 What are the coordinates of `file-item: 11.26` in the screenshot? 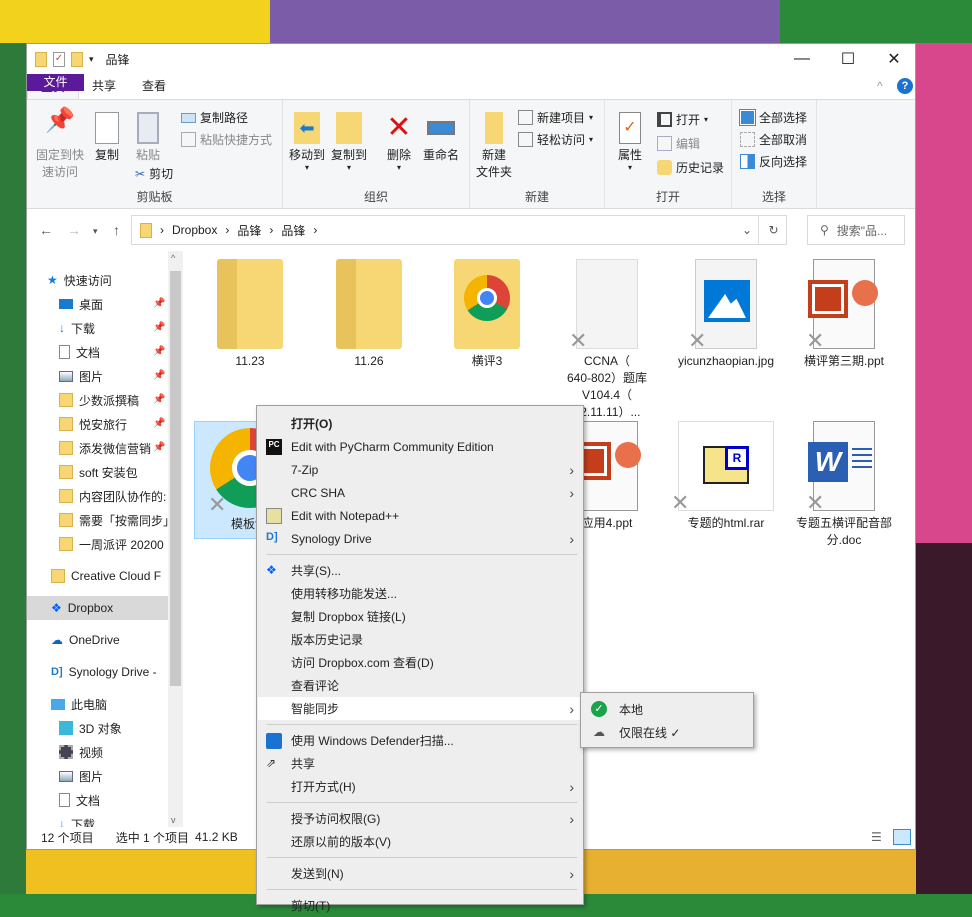 It's located at (369, 314).